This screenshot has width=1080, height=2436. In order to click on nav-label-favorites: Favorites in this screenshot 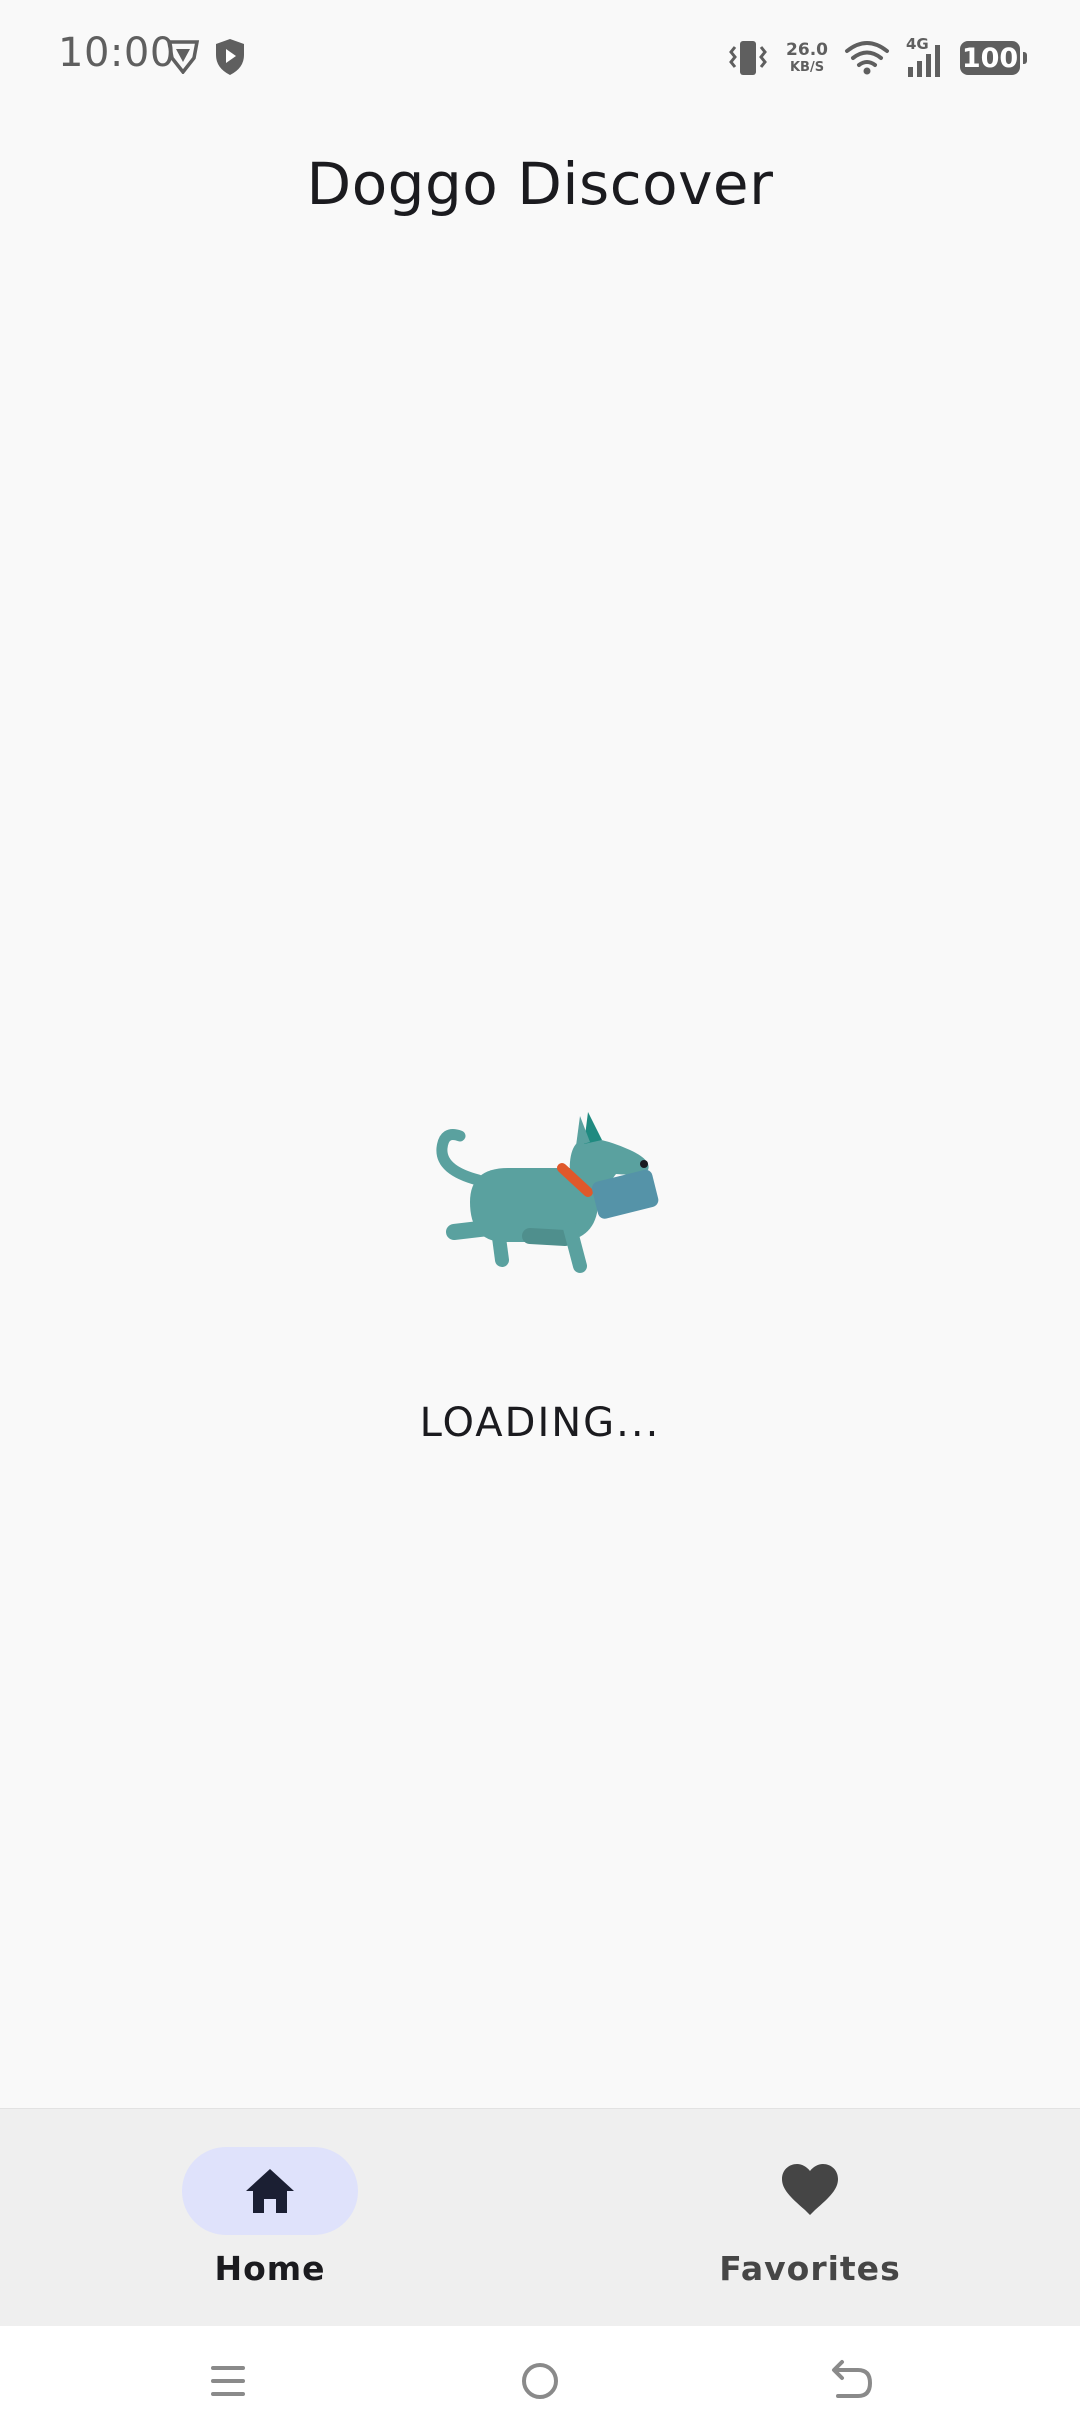, I will do `click(810, 2268)`.